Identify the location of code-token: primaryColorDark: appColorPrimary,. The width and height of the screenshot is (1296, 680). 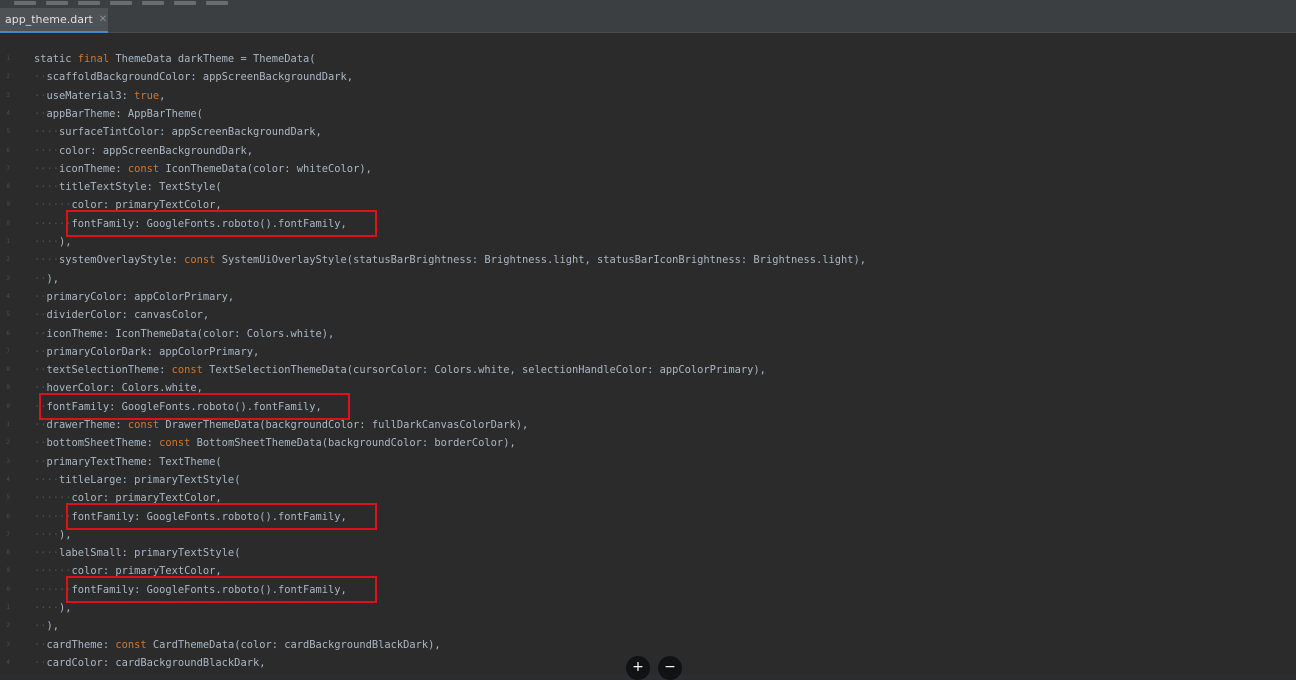
(153, 351).